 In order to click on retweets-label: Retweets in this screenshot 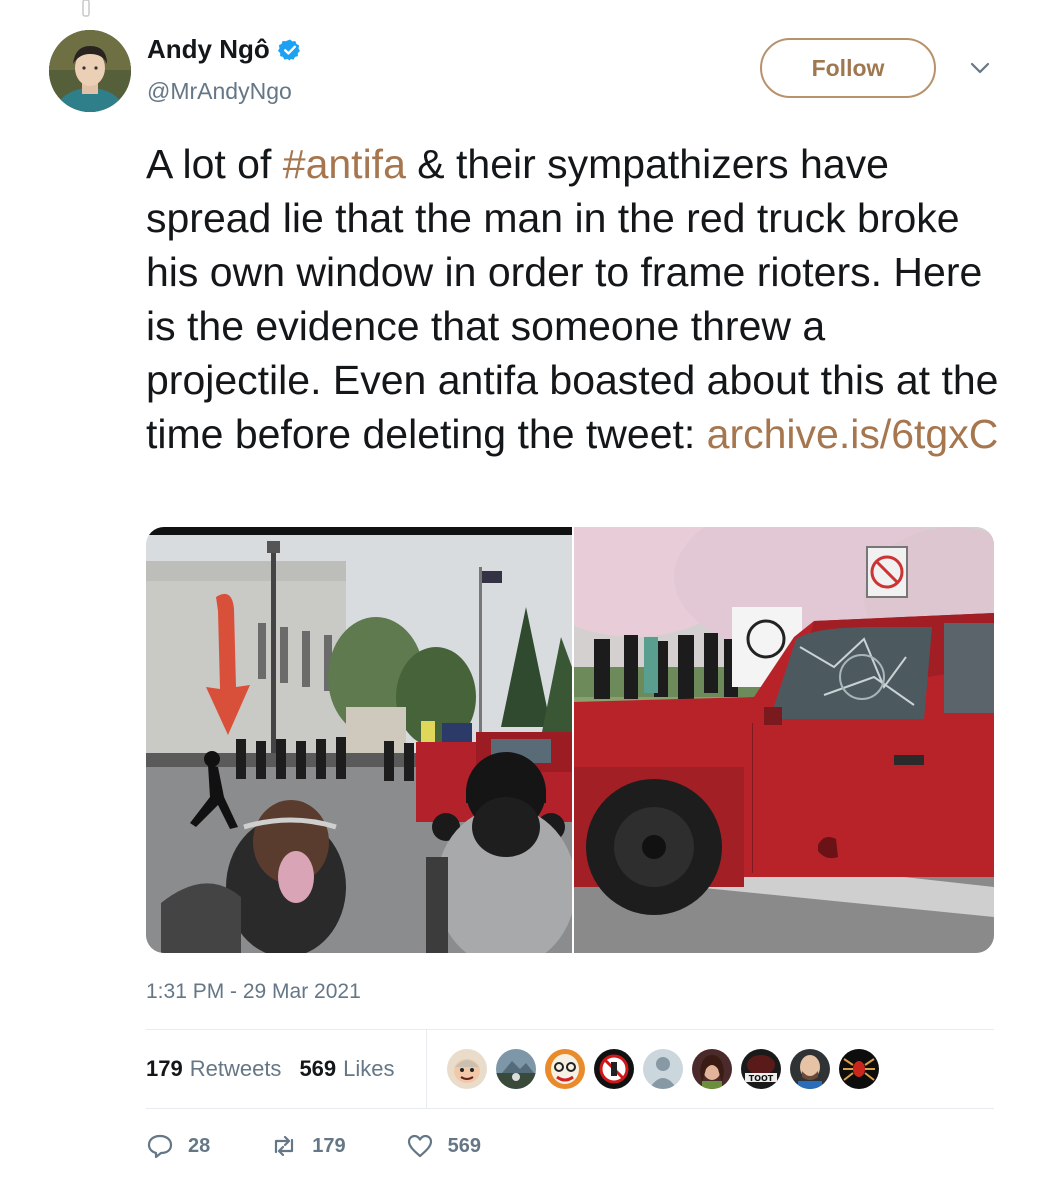, I will do `click(235, 1068)`.